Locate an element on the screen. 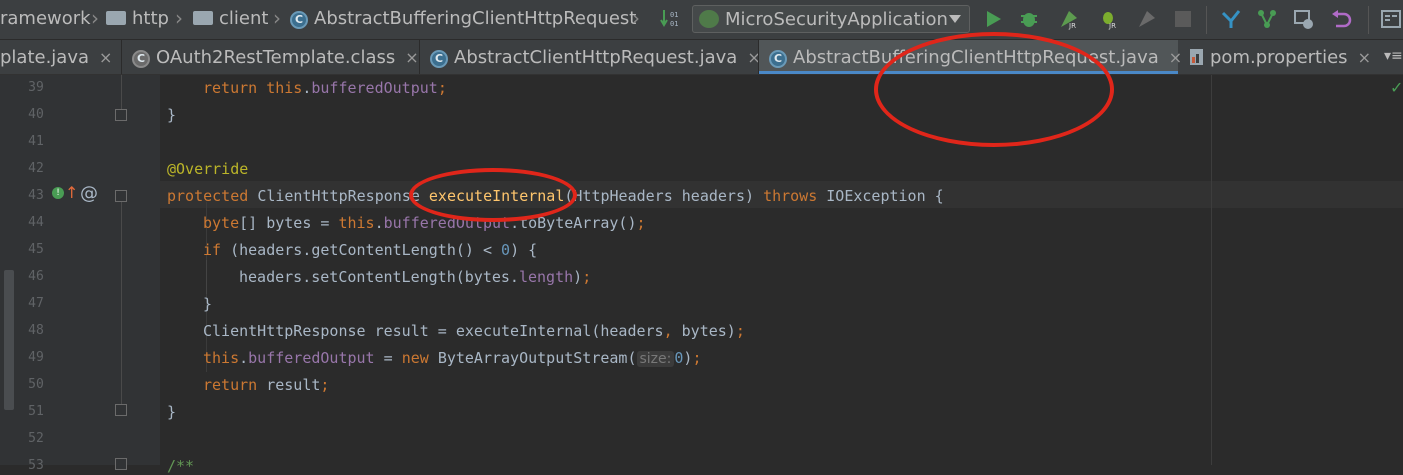  implements-icon: ! is located at coordinates (58, 193).